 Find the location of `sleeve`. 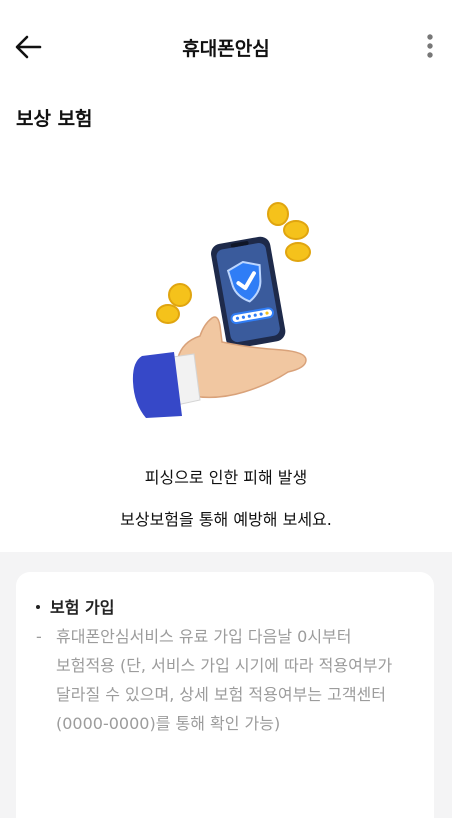

sleeve is located at coordinates (157, 385).